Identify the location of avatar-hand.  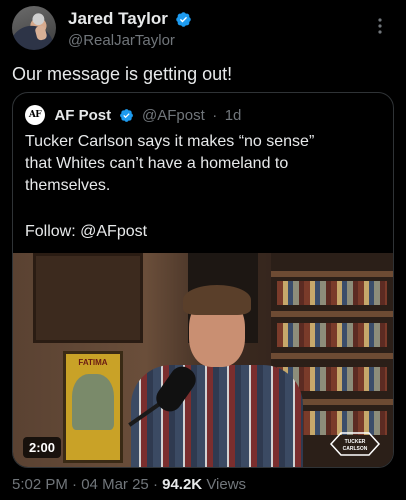
(41, 33).